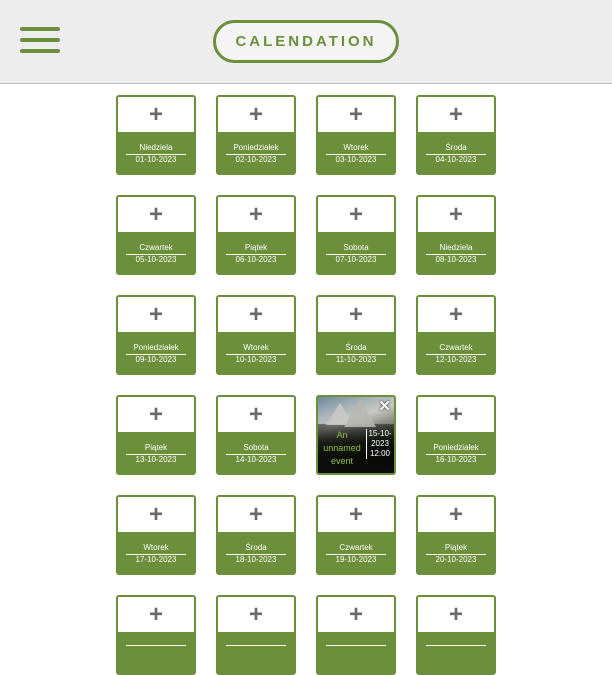 This screenshot has width=612, height=675. I want to click on app-logo: CALENDATION, so click(306, 41).